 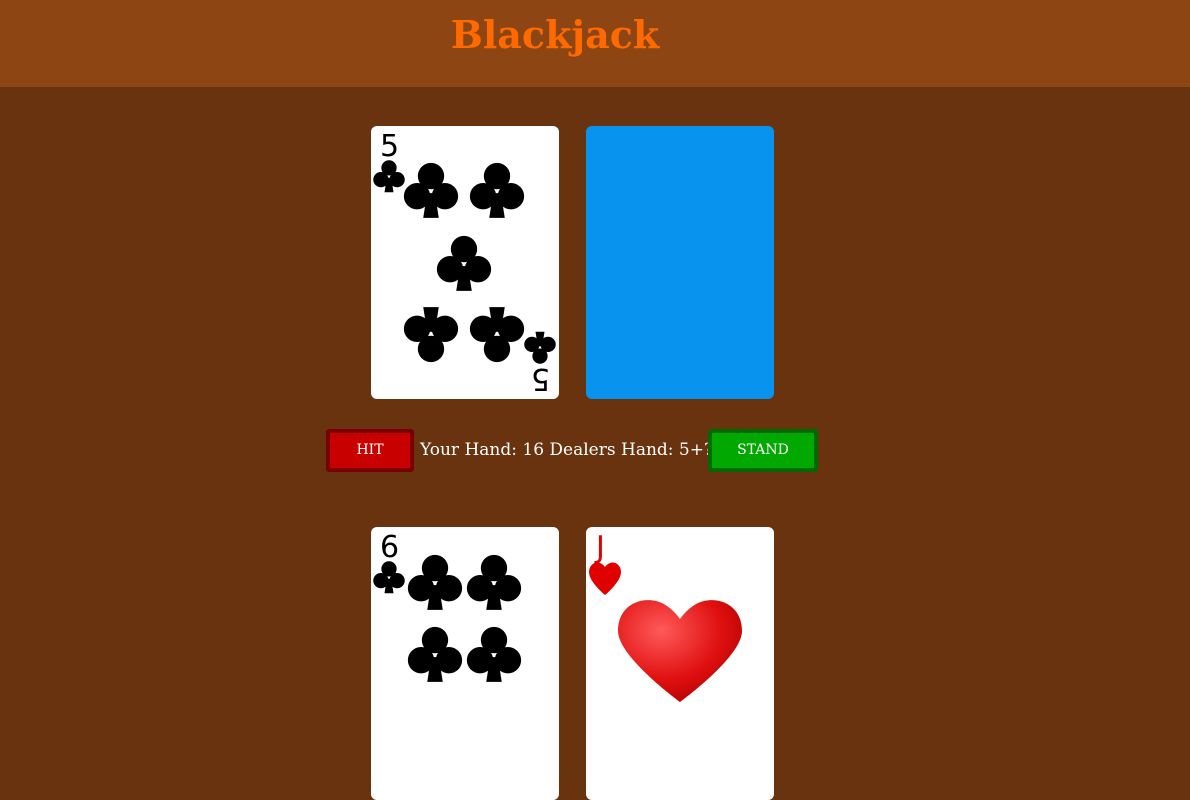 I want to click on stand-button: STAND, so click(x=763, y=450).